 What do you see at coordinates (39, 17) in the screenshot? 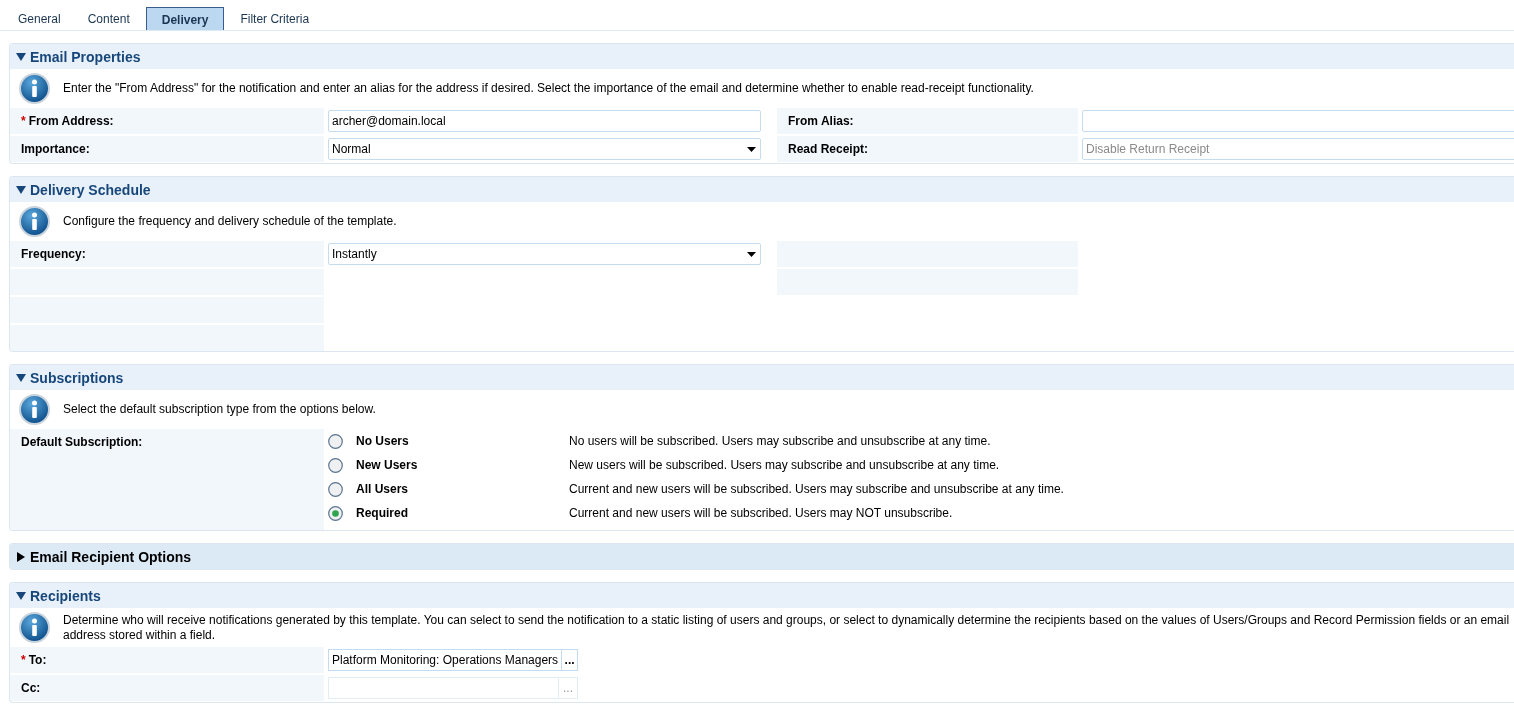
I see `tab: General` at bounding box center [39, 17].